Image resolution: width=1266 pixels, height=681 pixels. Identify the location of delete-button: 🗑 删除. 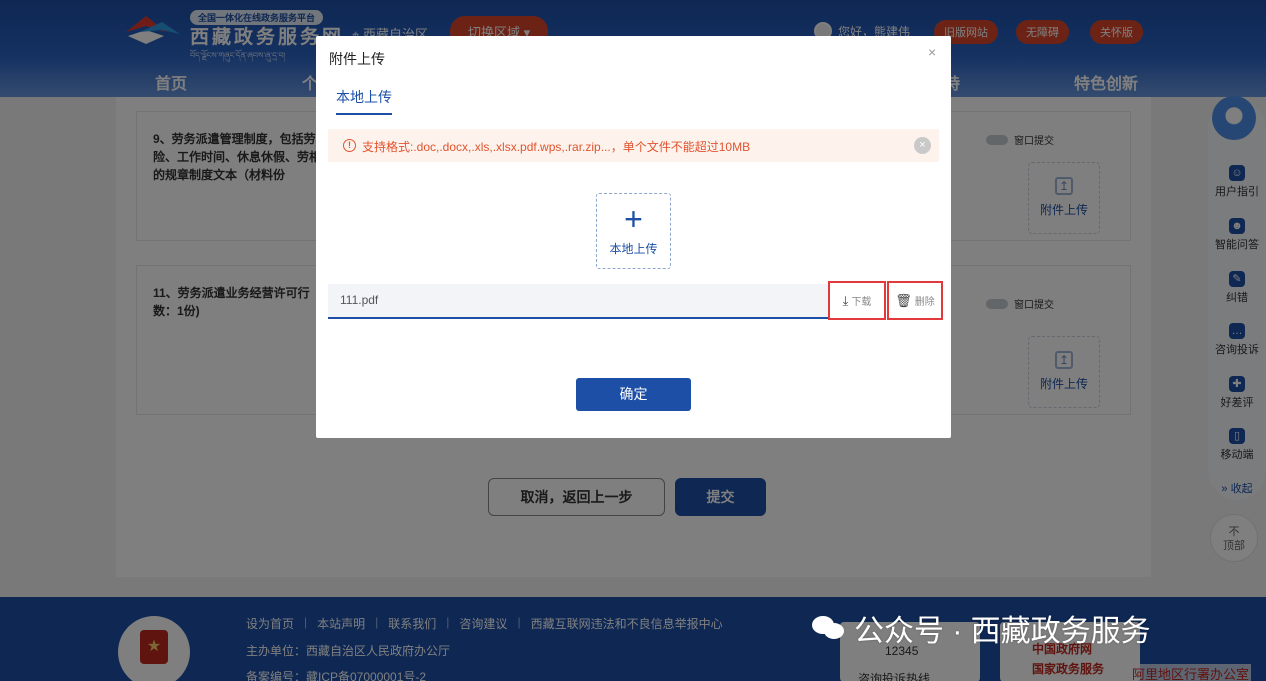
(915, 300).